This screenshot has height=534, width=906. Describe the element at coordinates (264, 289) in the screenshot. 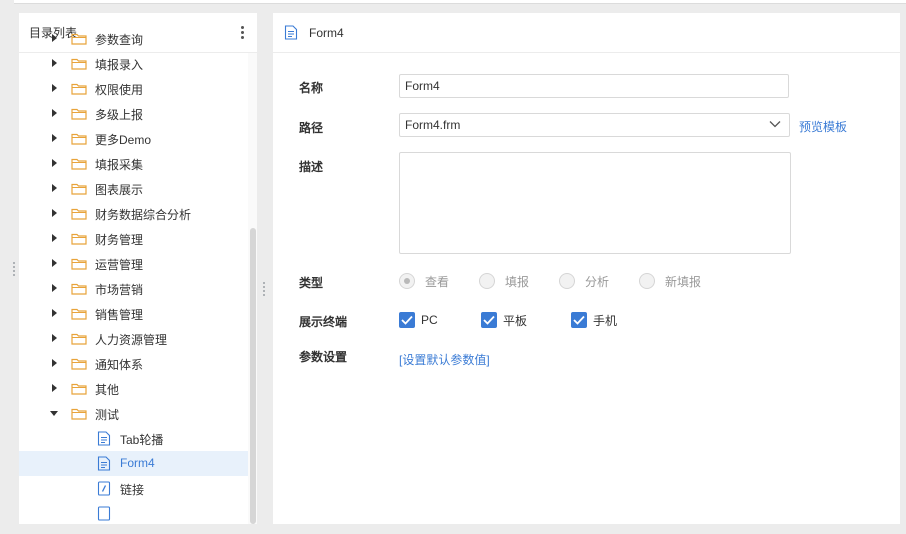

I see `panel-resize-handle` at that location.